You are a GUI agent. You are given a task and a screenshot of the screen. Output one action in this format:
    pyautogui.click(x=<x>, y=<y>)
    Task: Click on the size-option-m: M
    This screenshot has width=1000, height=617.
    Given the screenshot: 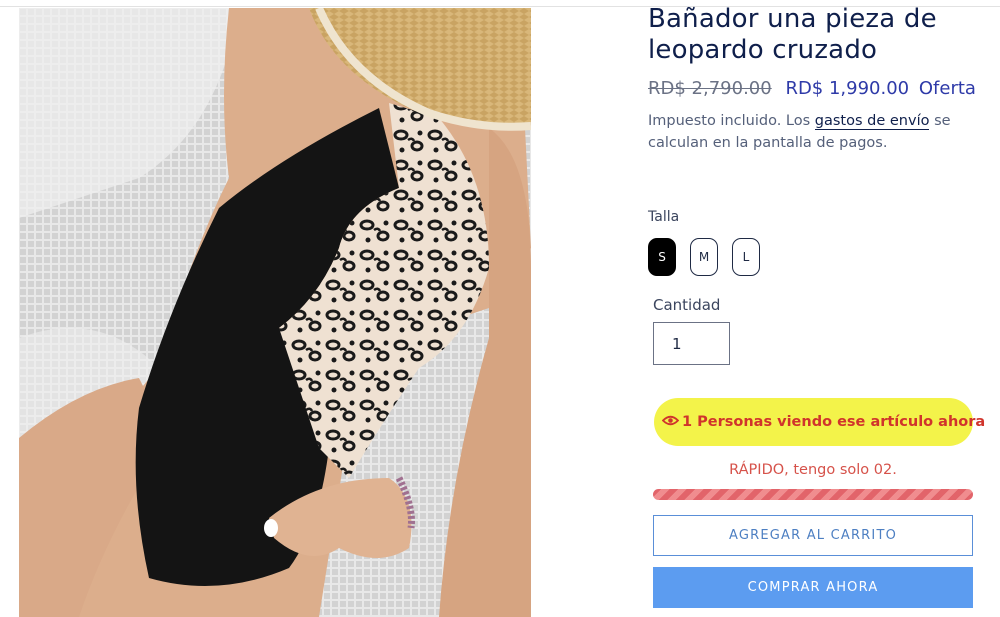 What is the action you would take?
    pyautogui.click(x=704, y=257)
    